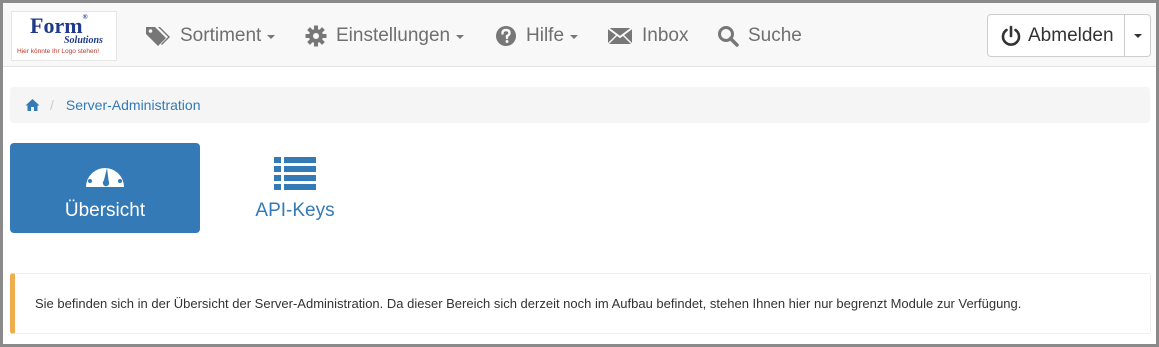  Describe the element at coordinates (393, 35) in the screenshot. I see `nav-label: Einstellungen` at that location.